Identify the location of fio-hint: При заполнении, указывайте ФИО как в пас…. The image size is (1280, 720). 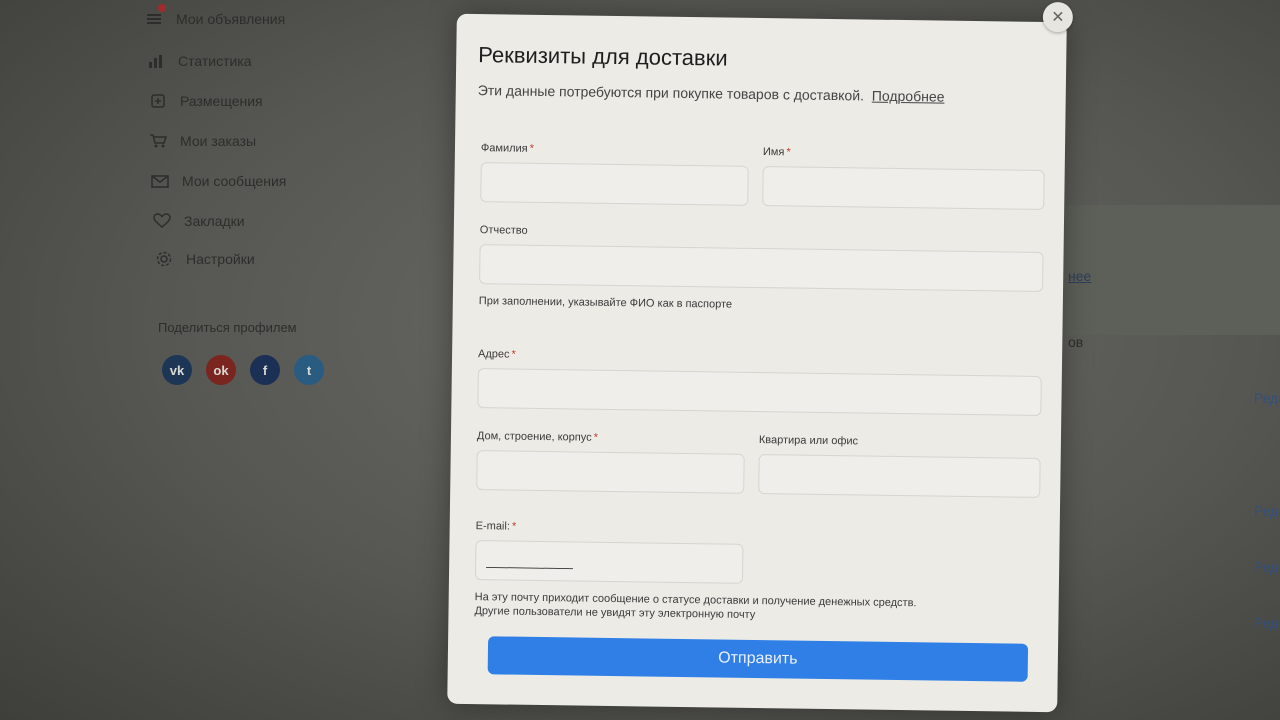
(605, 303).